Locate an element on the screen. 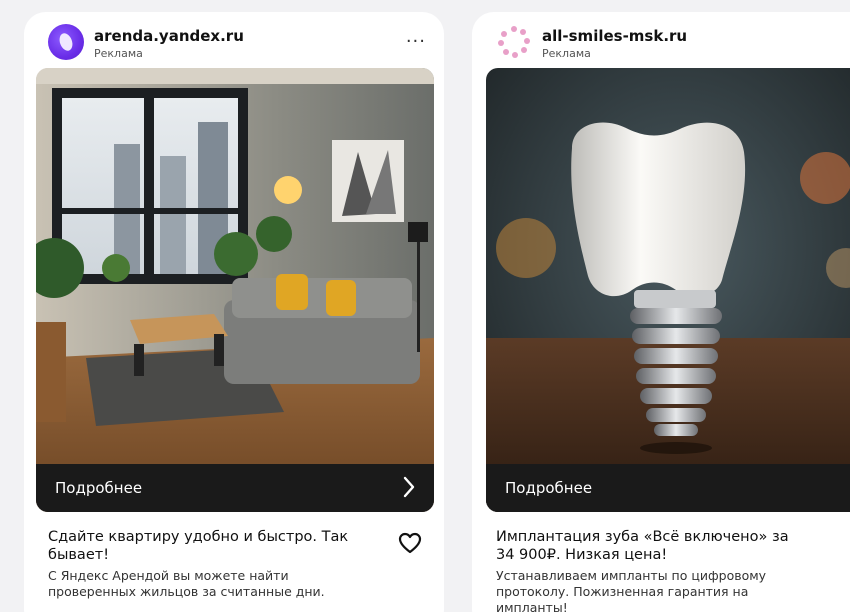 The image size is (850, 612). ad-header: all-smiles-msk.ru Реклама is located at coordinates (673, 43).